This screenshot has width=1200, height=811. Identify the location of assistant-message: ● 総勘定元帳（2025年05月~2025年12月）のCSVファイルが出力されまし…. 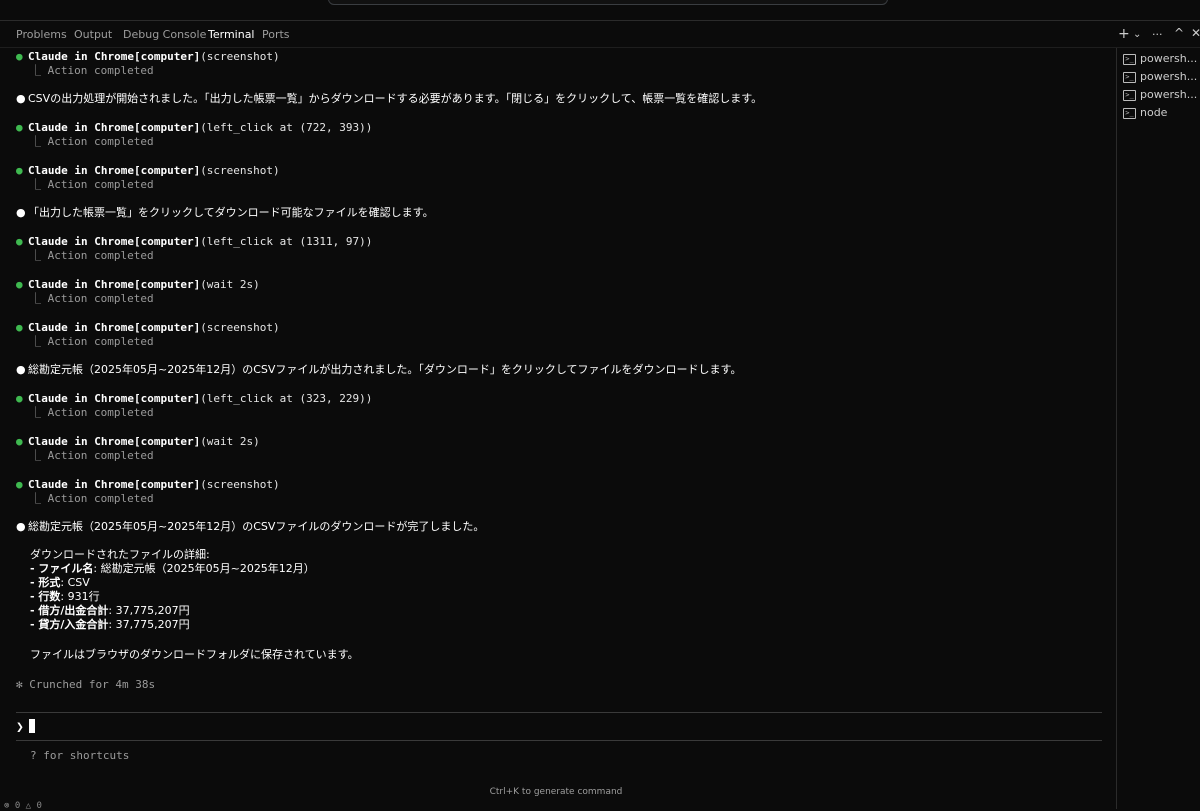
(379, 369).